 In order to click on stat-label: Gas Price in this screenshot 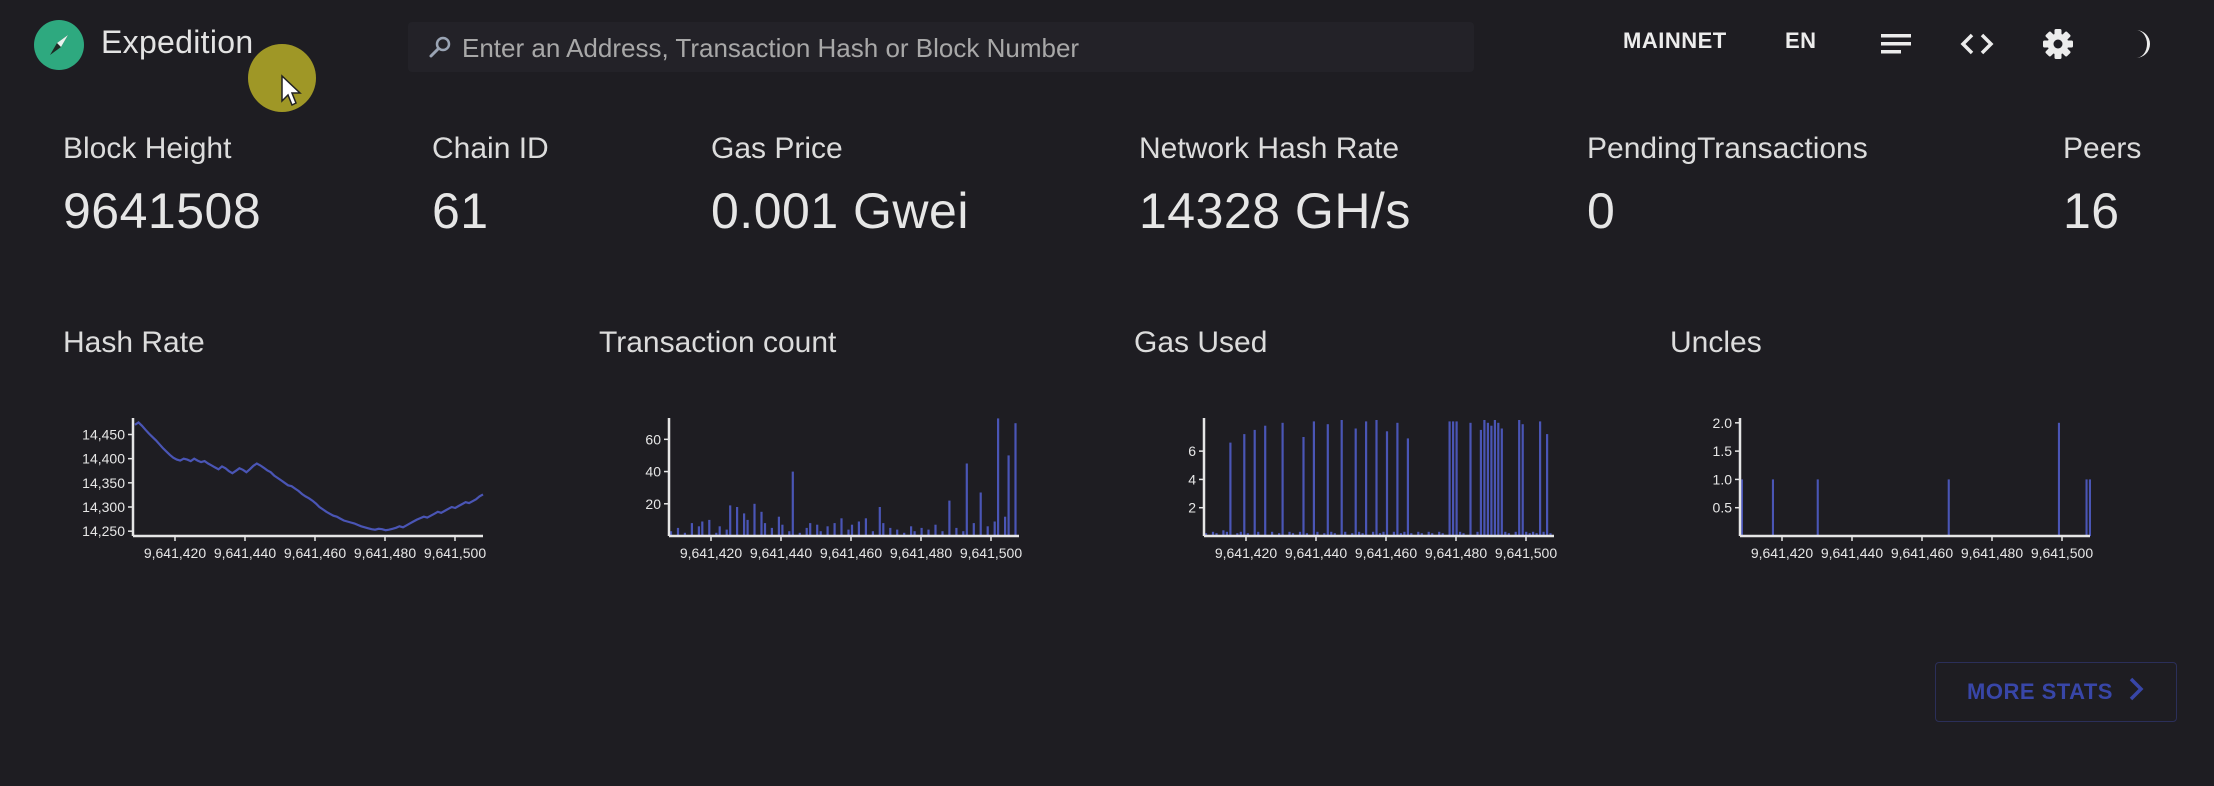, I will do `click(777, 148)`.